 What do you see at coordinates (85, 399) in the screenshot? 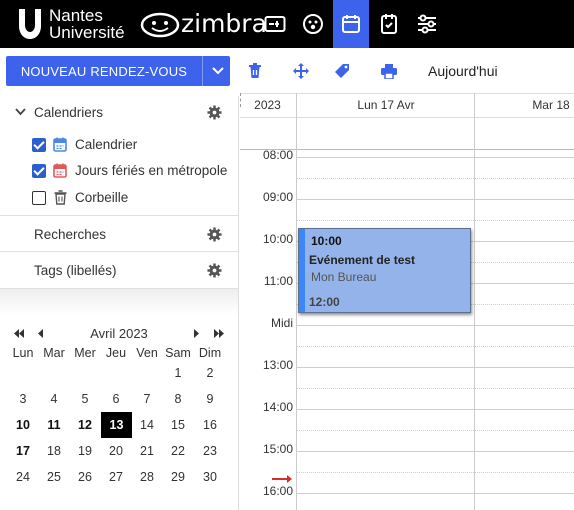
I see `mini-calendar-day: 5` at bounding box center [85, 399].